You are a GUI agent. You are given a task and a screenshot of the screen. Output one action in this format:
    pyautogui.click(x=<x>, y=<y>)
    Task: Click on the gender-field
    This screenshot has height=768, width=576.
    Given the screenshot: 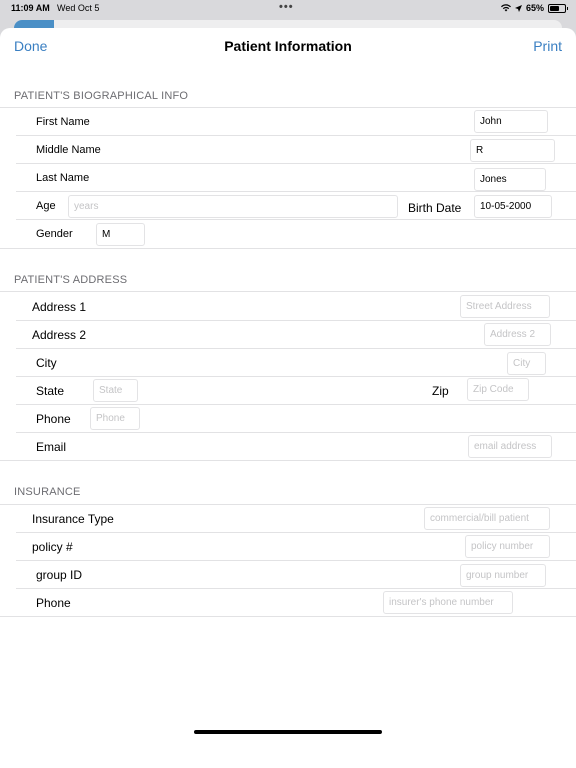 What is the action you would take?
    pyautogui.click(x=120, y=234)
    